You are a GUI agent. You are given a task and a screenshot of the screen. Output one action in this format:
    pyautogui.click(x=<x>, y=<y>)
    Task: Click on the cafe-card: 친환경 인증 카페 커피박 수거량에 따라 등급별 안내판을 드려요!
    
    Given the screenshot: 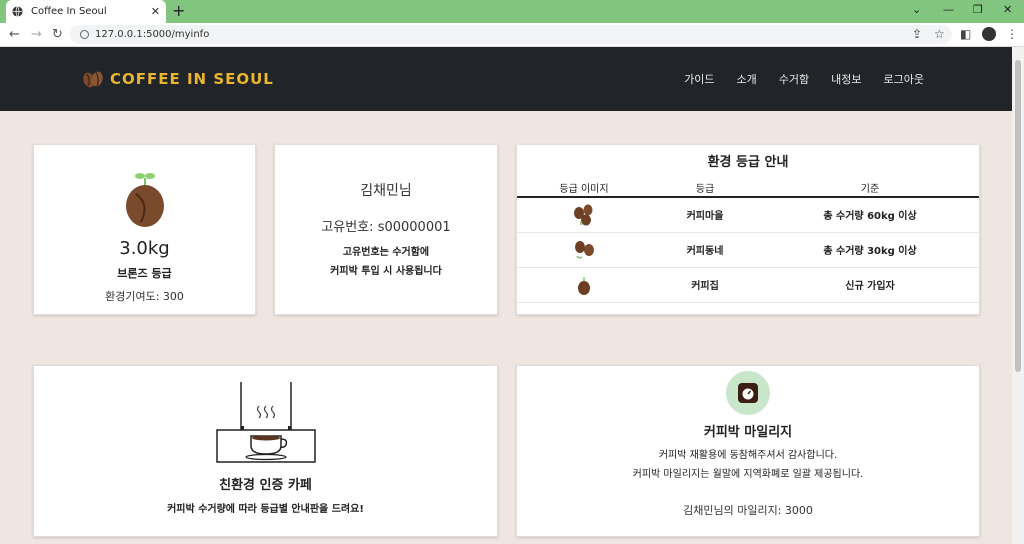 What is the action you would take?
    pyautogui.click(x=265, y=451)
    